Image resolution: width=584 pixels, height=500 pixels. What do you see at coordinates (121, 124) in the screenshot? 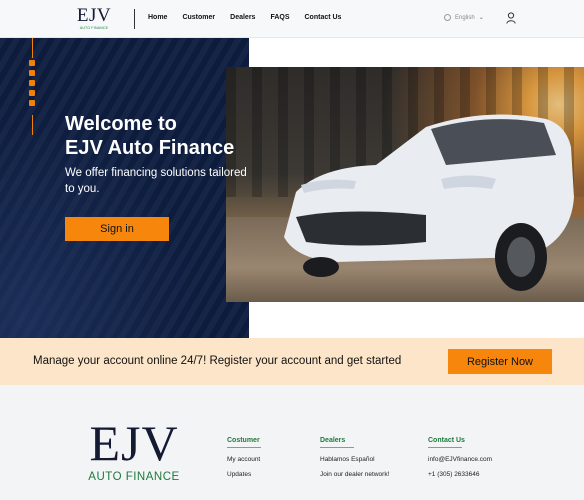
I see `hero-title-line-1: Welcome to` at bounding box center [121, 124].